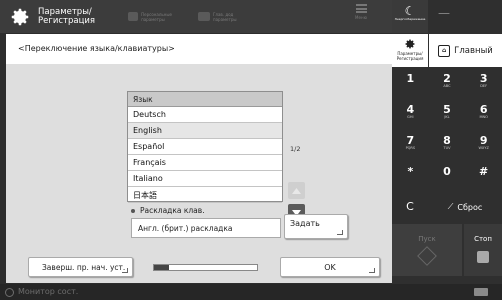 This screenshot has width=502, height=300. I want to click on menu-button: Меню, so click(361, 12).